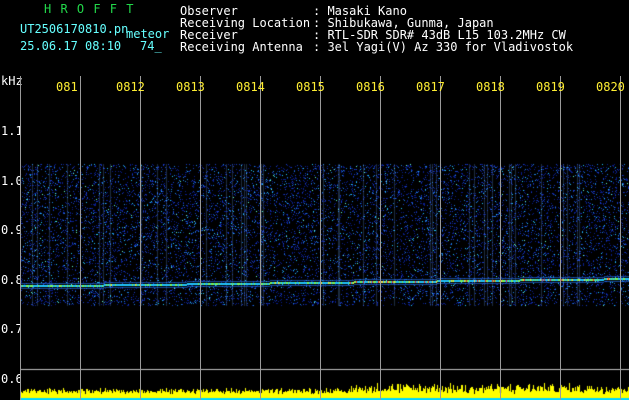 The width and height of the screenshot is (629, 400). What do you see at coordinates (550, 87) in the screenshot?
I see `time-label: 0819` at bounding box center [550, 87].